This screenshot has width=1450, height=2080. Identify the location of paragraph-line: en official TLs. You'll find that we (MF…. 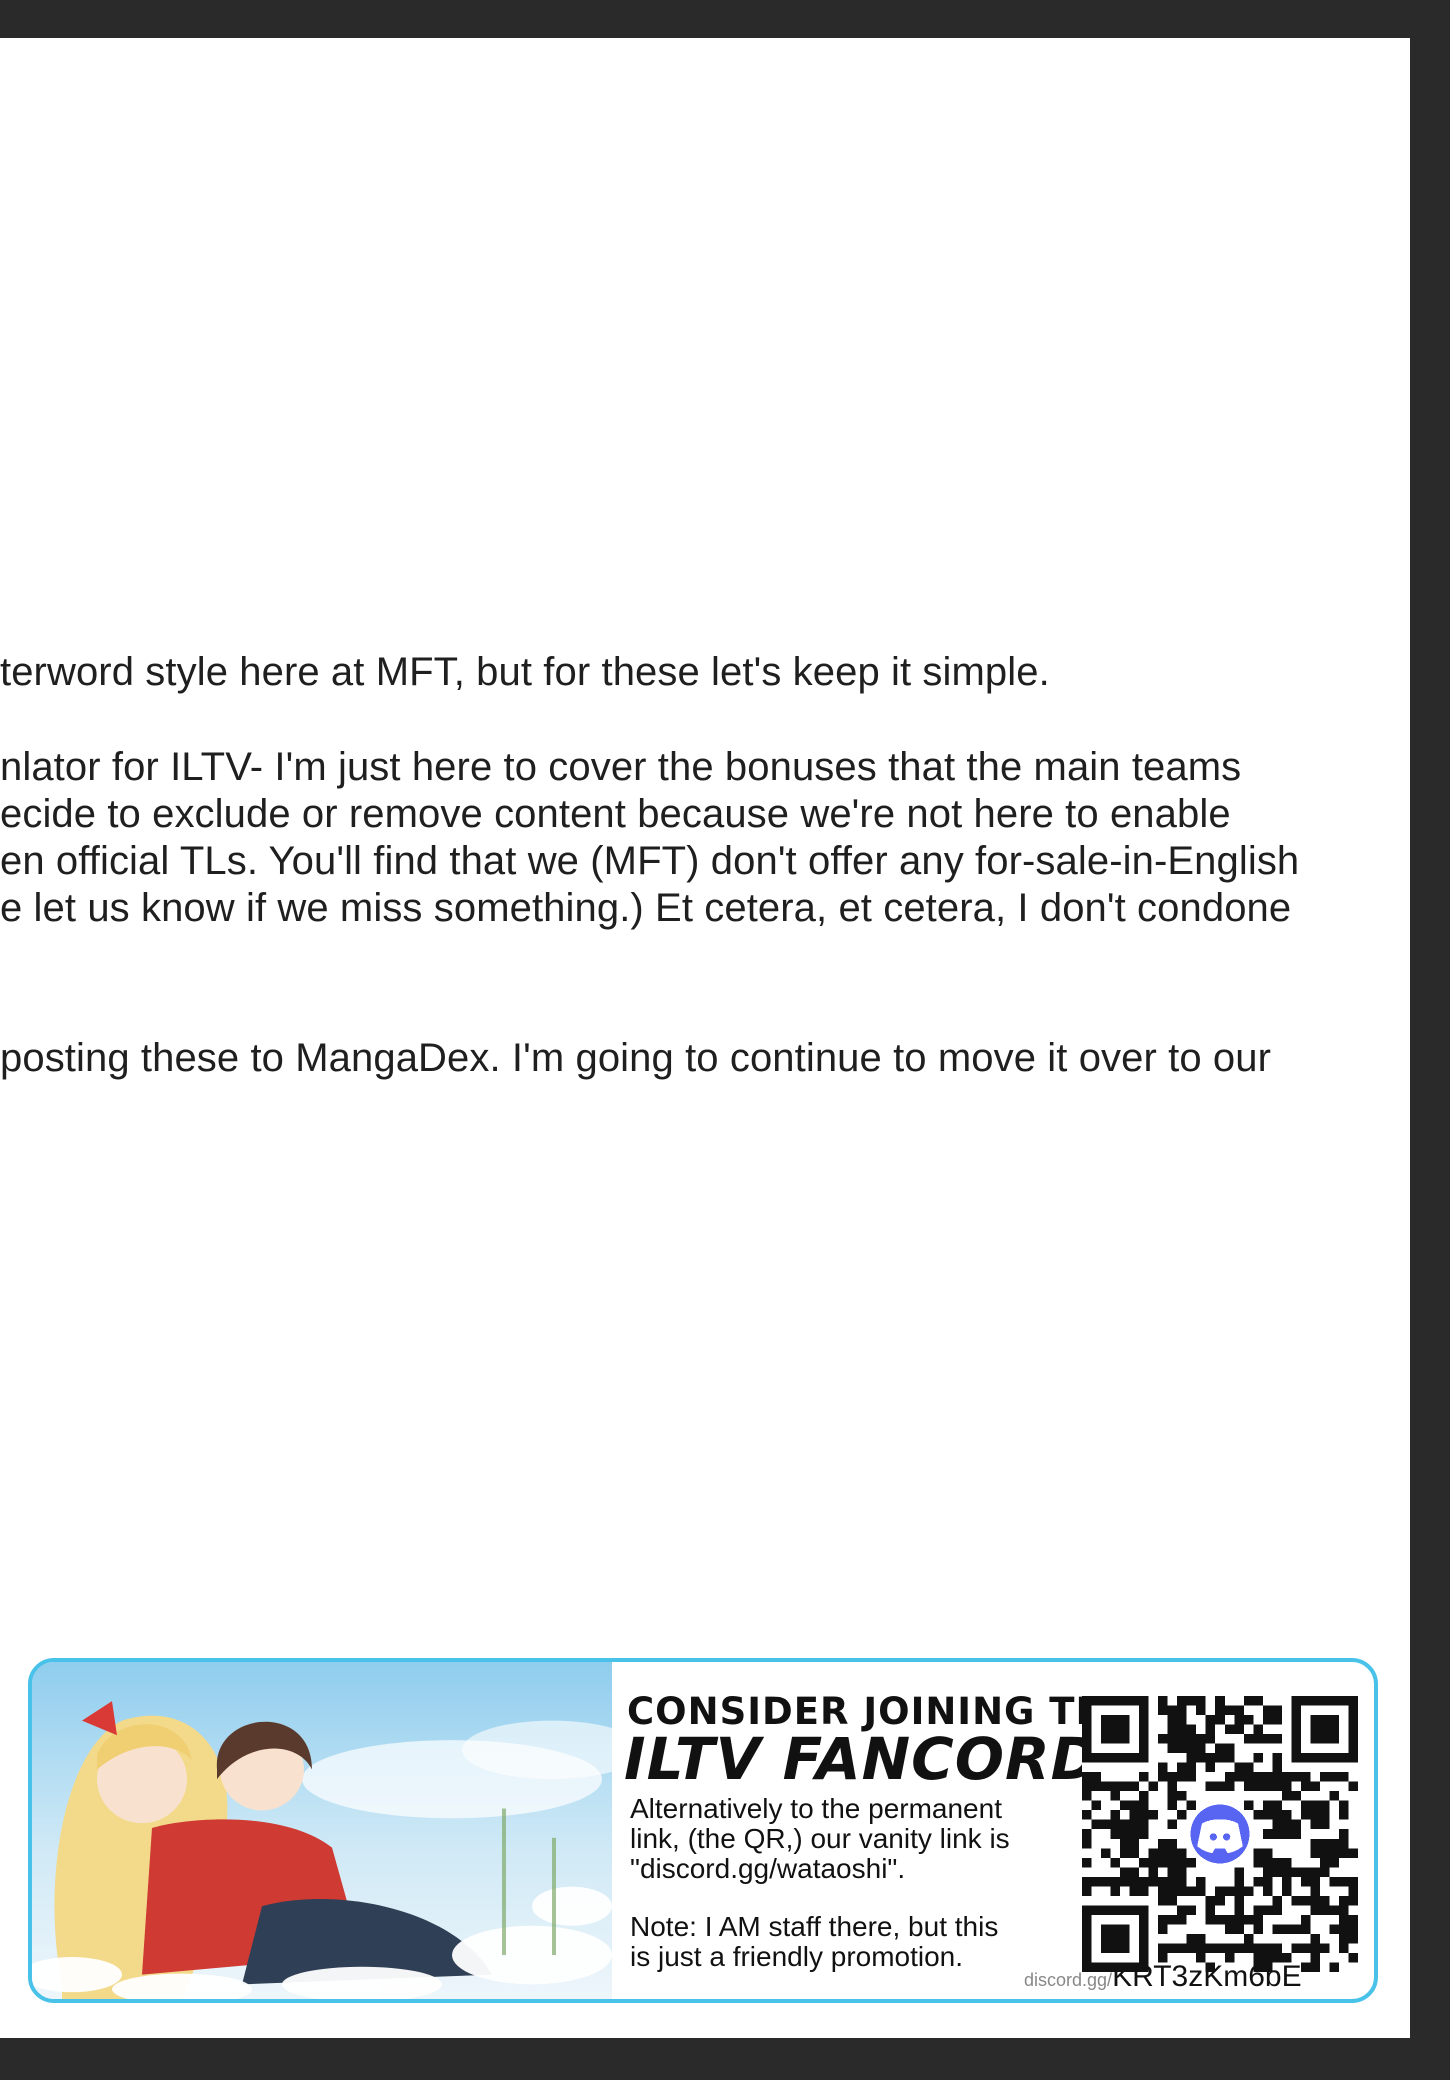
(650, 861).